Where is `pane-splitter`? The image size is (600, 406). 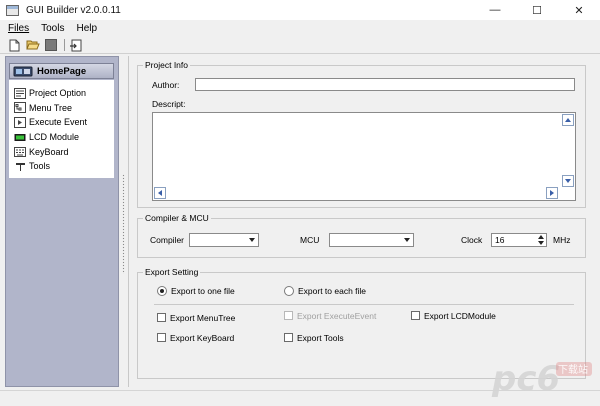
pane-splitter is located at coordinates (123, 221).